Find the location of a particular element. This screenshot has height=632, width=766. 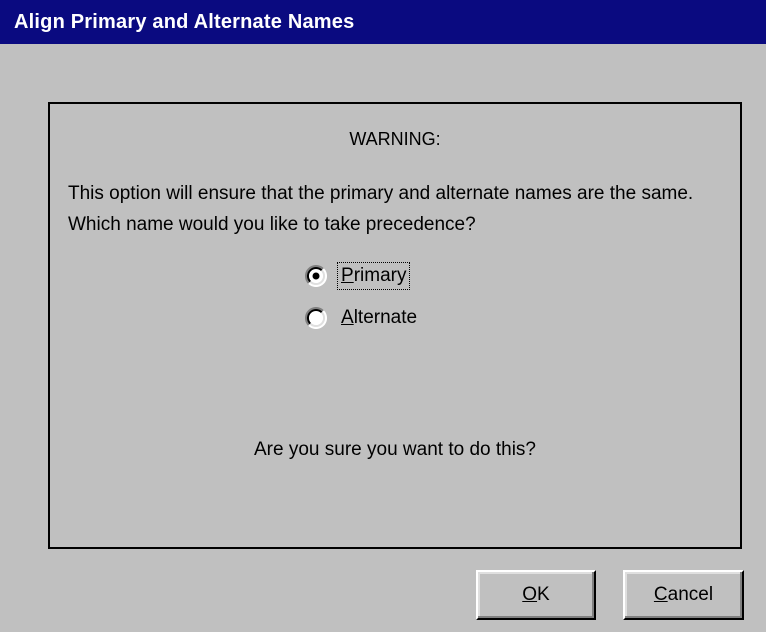

radio-label-alternate: Alternate is located at coordinates (379, 318).